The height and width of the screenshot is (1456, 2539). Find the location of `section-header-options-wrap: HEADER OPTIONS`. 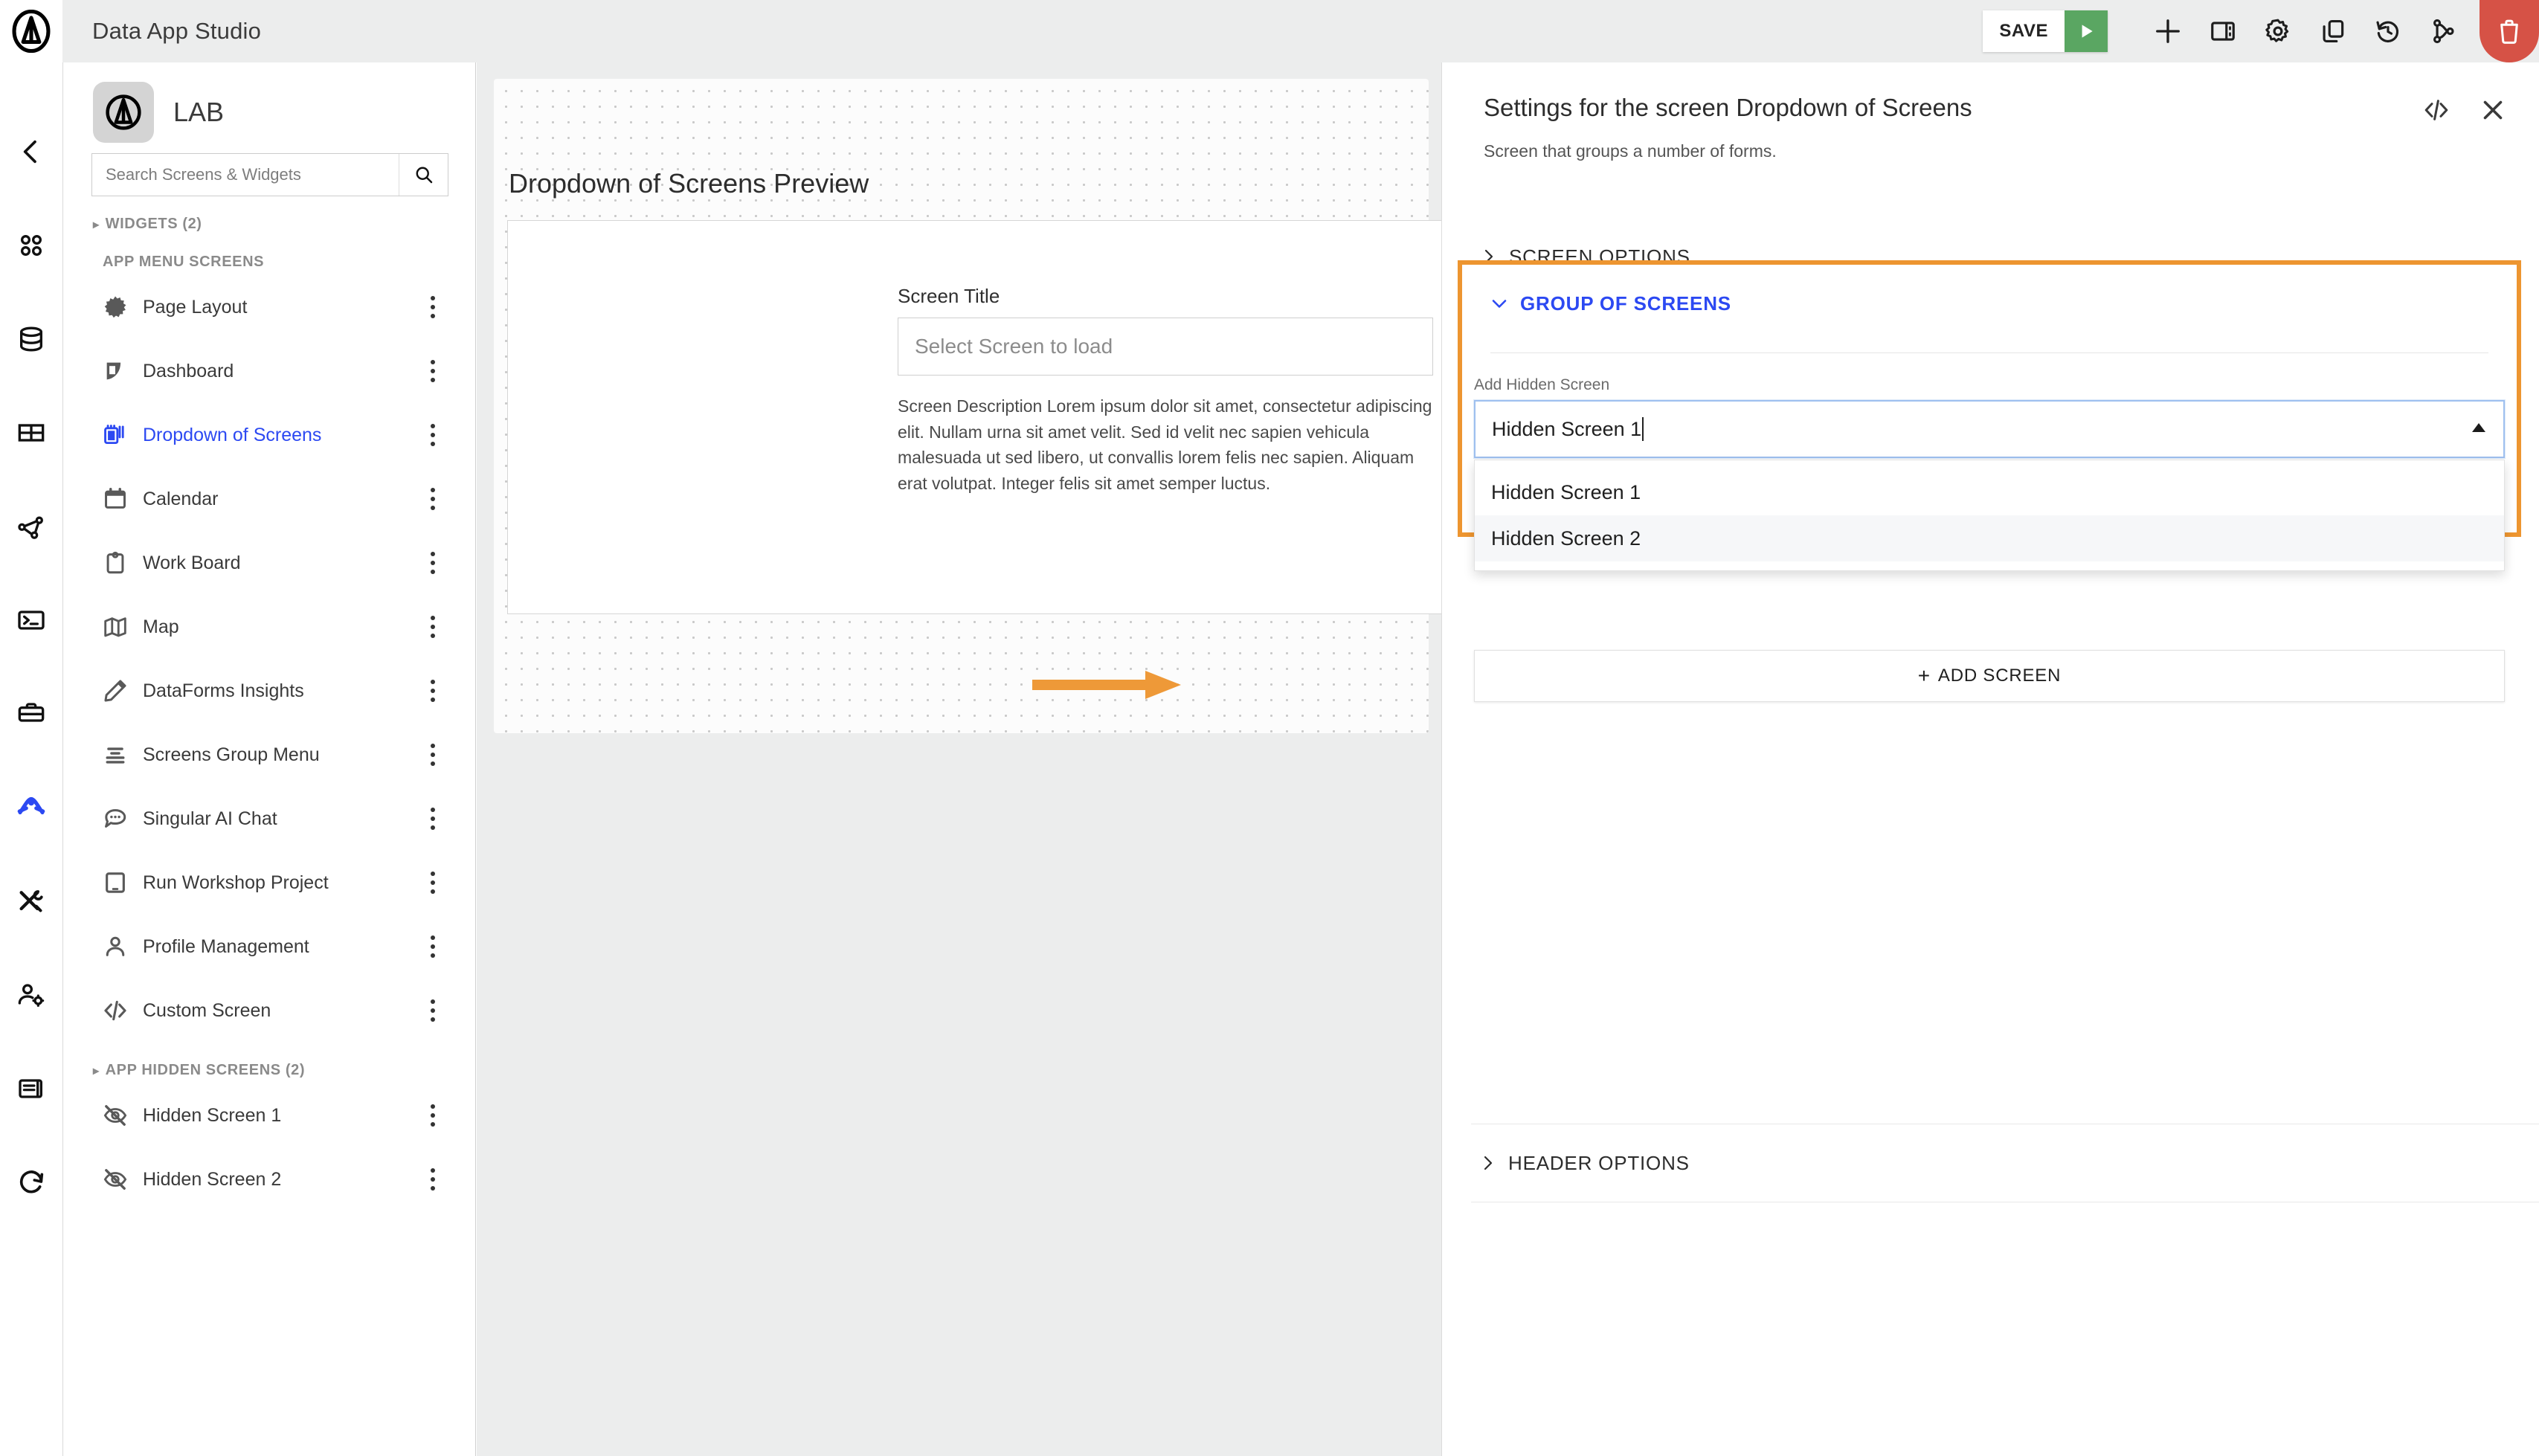

section-header-options-wrap: HEADER OPTIONS is located at coordinates (2005, 1163).